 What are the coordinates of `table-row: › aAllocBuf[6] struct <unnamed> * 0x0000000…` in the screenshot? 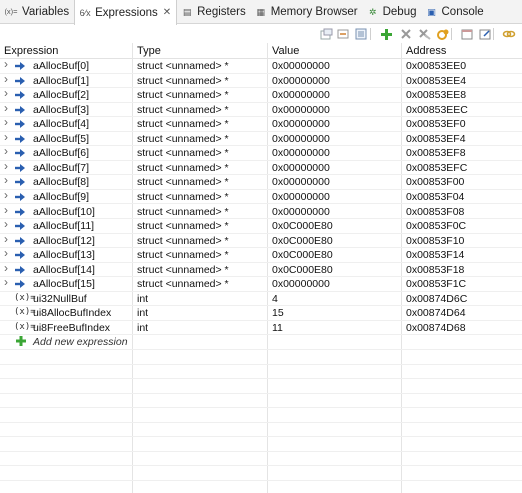 It's located at (261, 152).